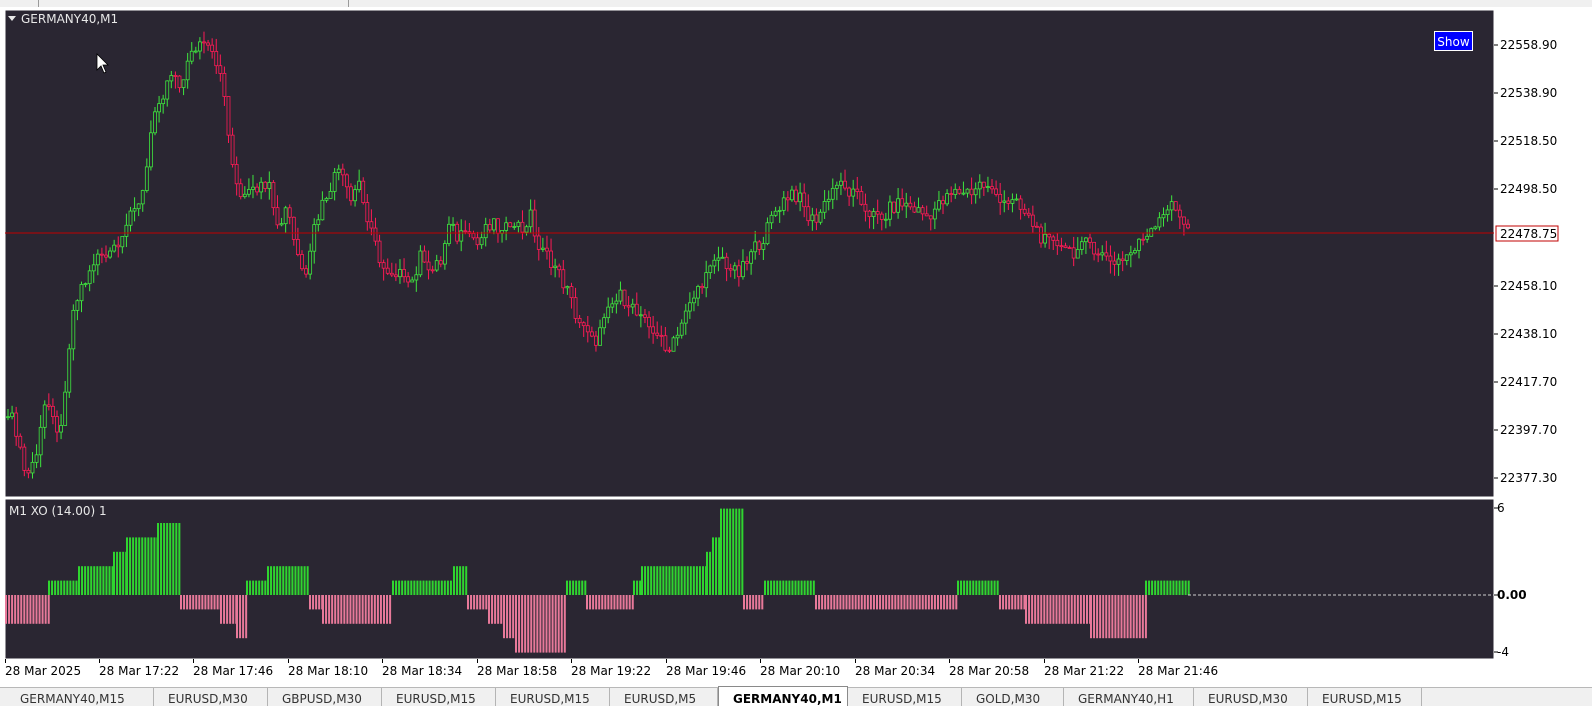 The width and height of the screenshot is (1592, 706). I want to click on indicator-tick: 6, so click(1501, 508).